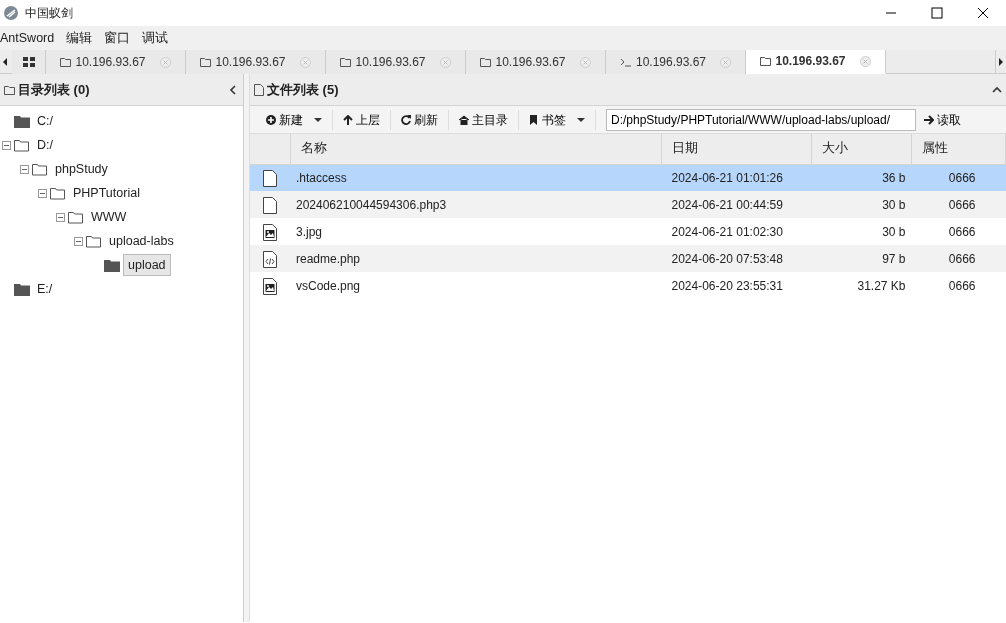 Image resolution: width=1006 pixels, height=623 pixels. Describe the element at coordinates (45, 121) in the screenshot. I see `tree-item: C:/` at that location.